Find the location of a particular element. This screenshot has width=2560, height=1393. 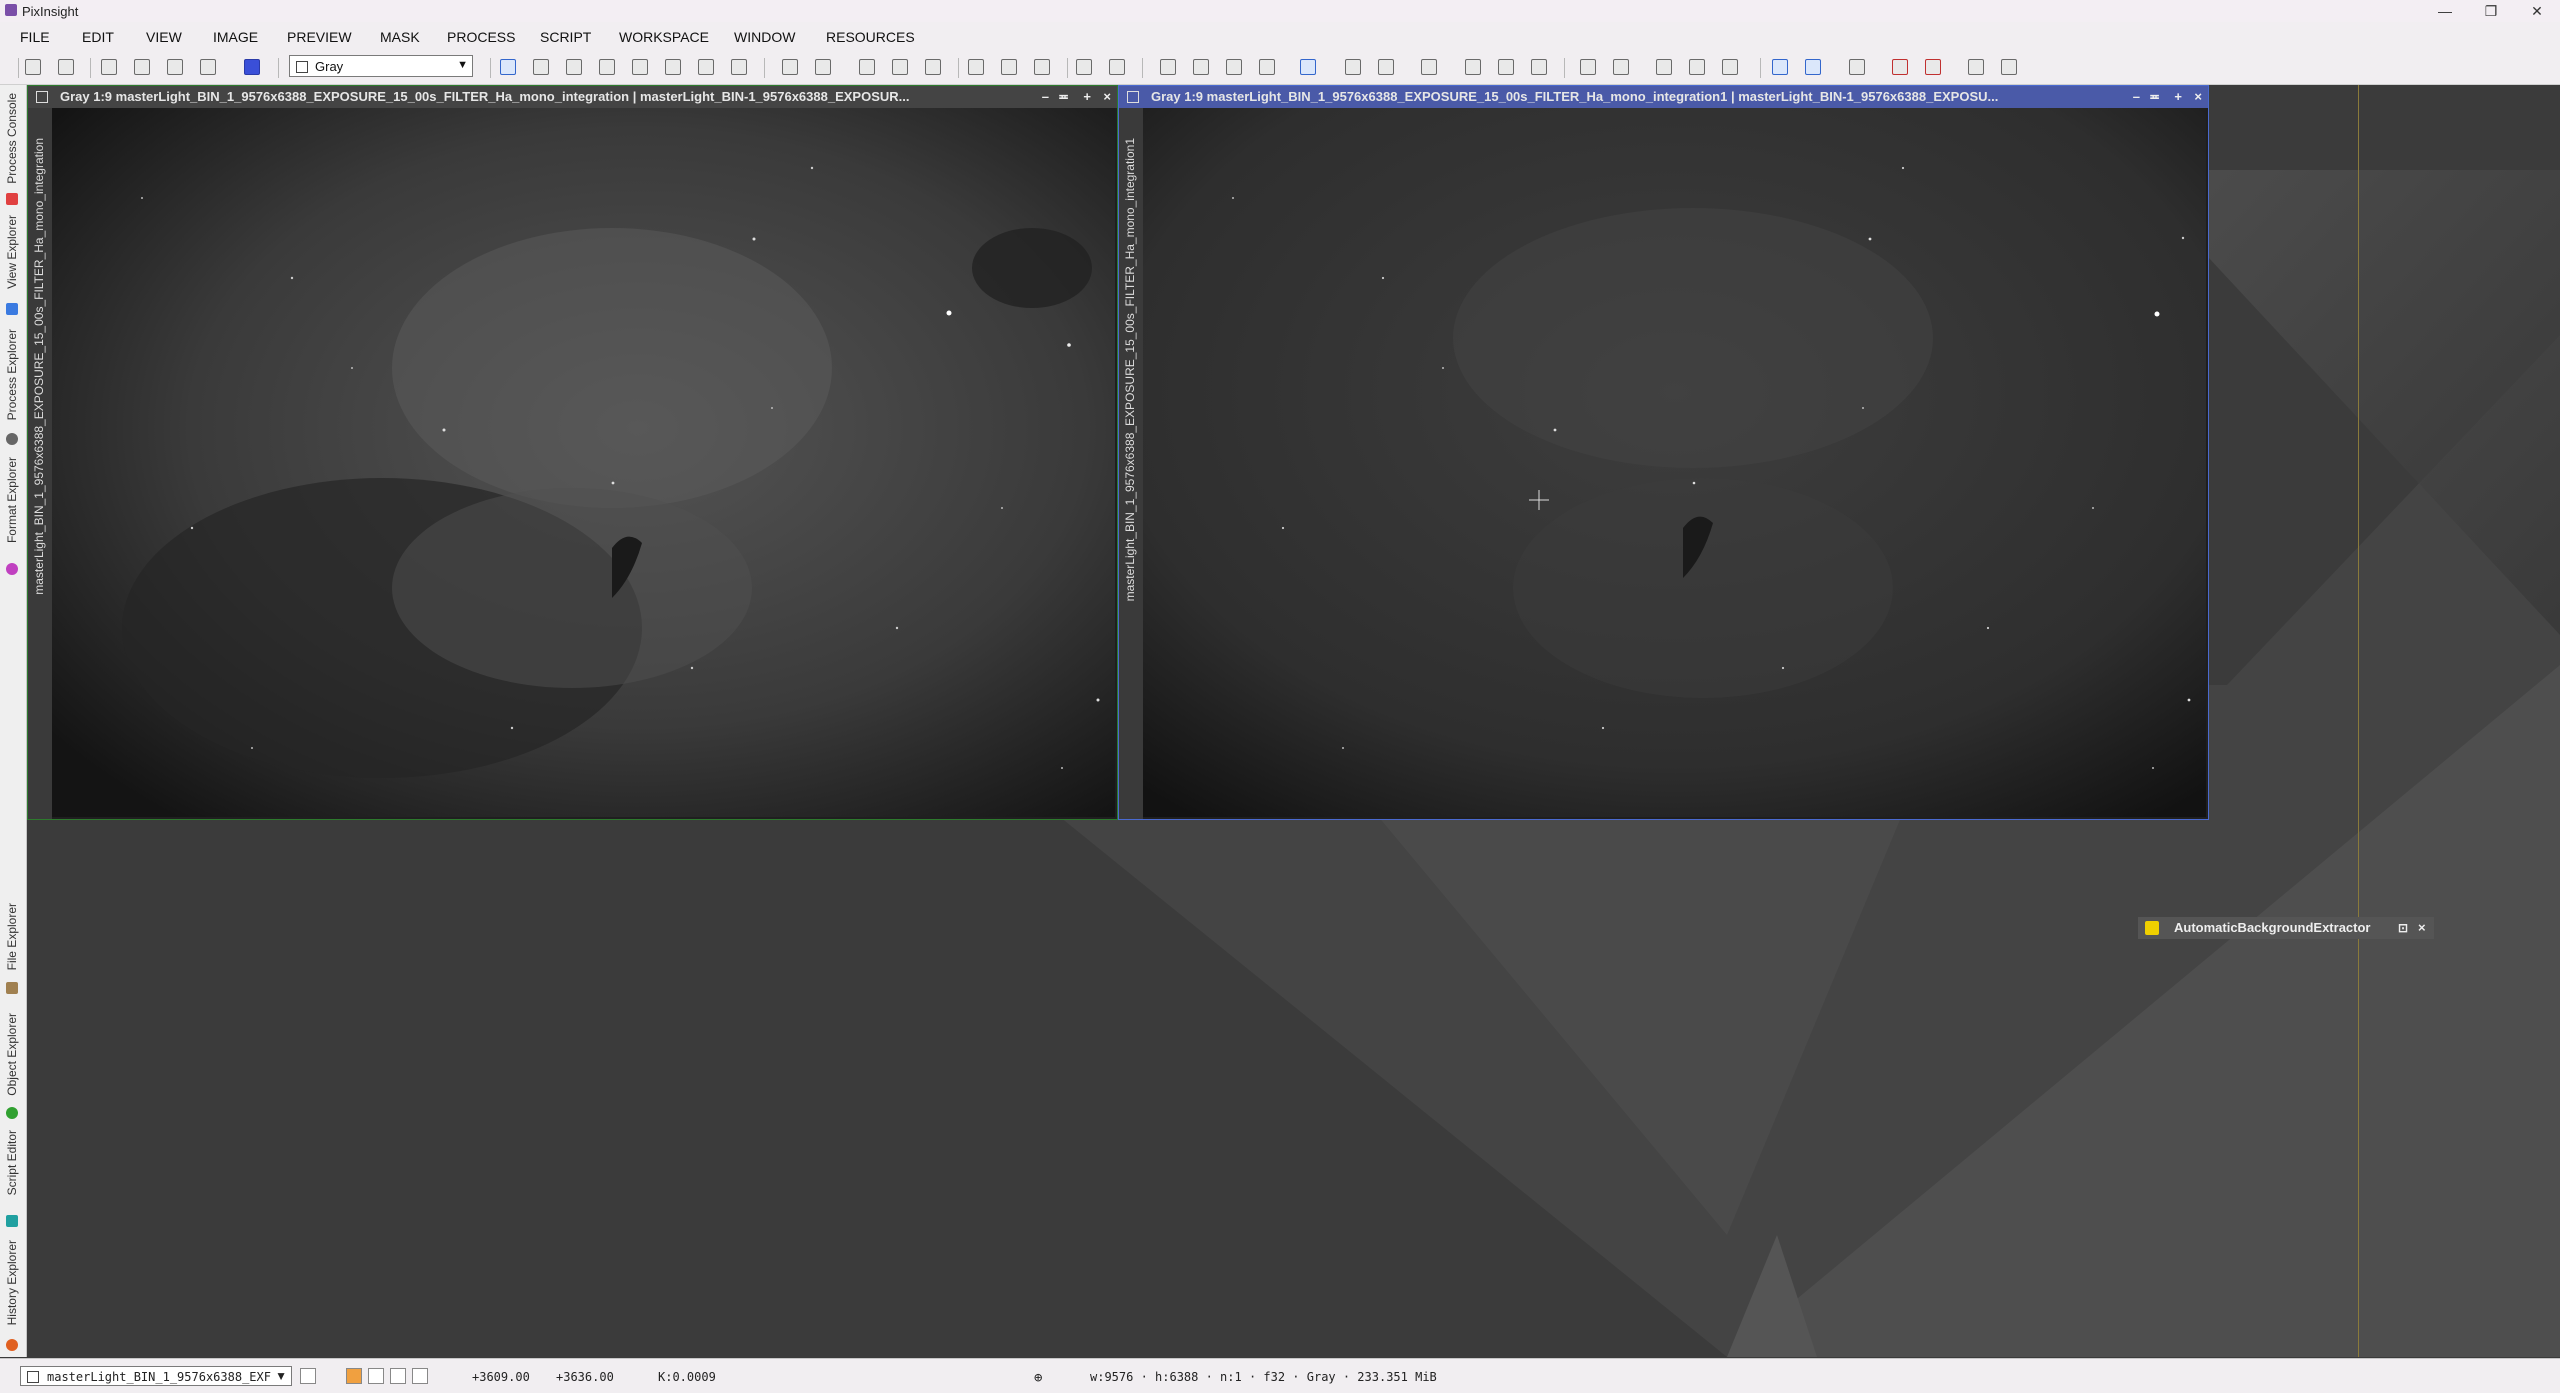

process-icon is located at coordinates (1353, 67).